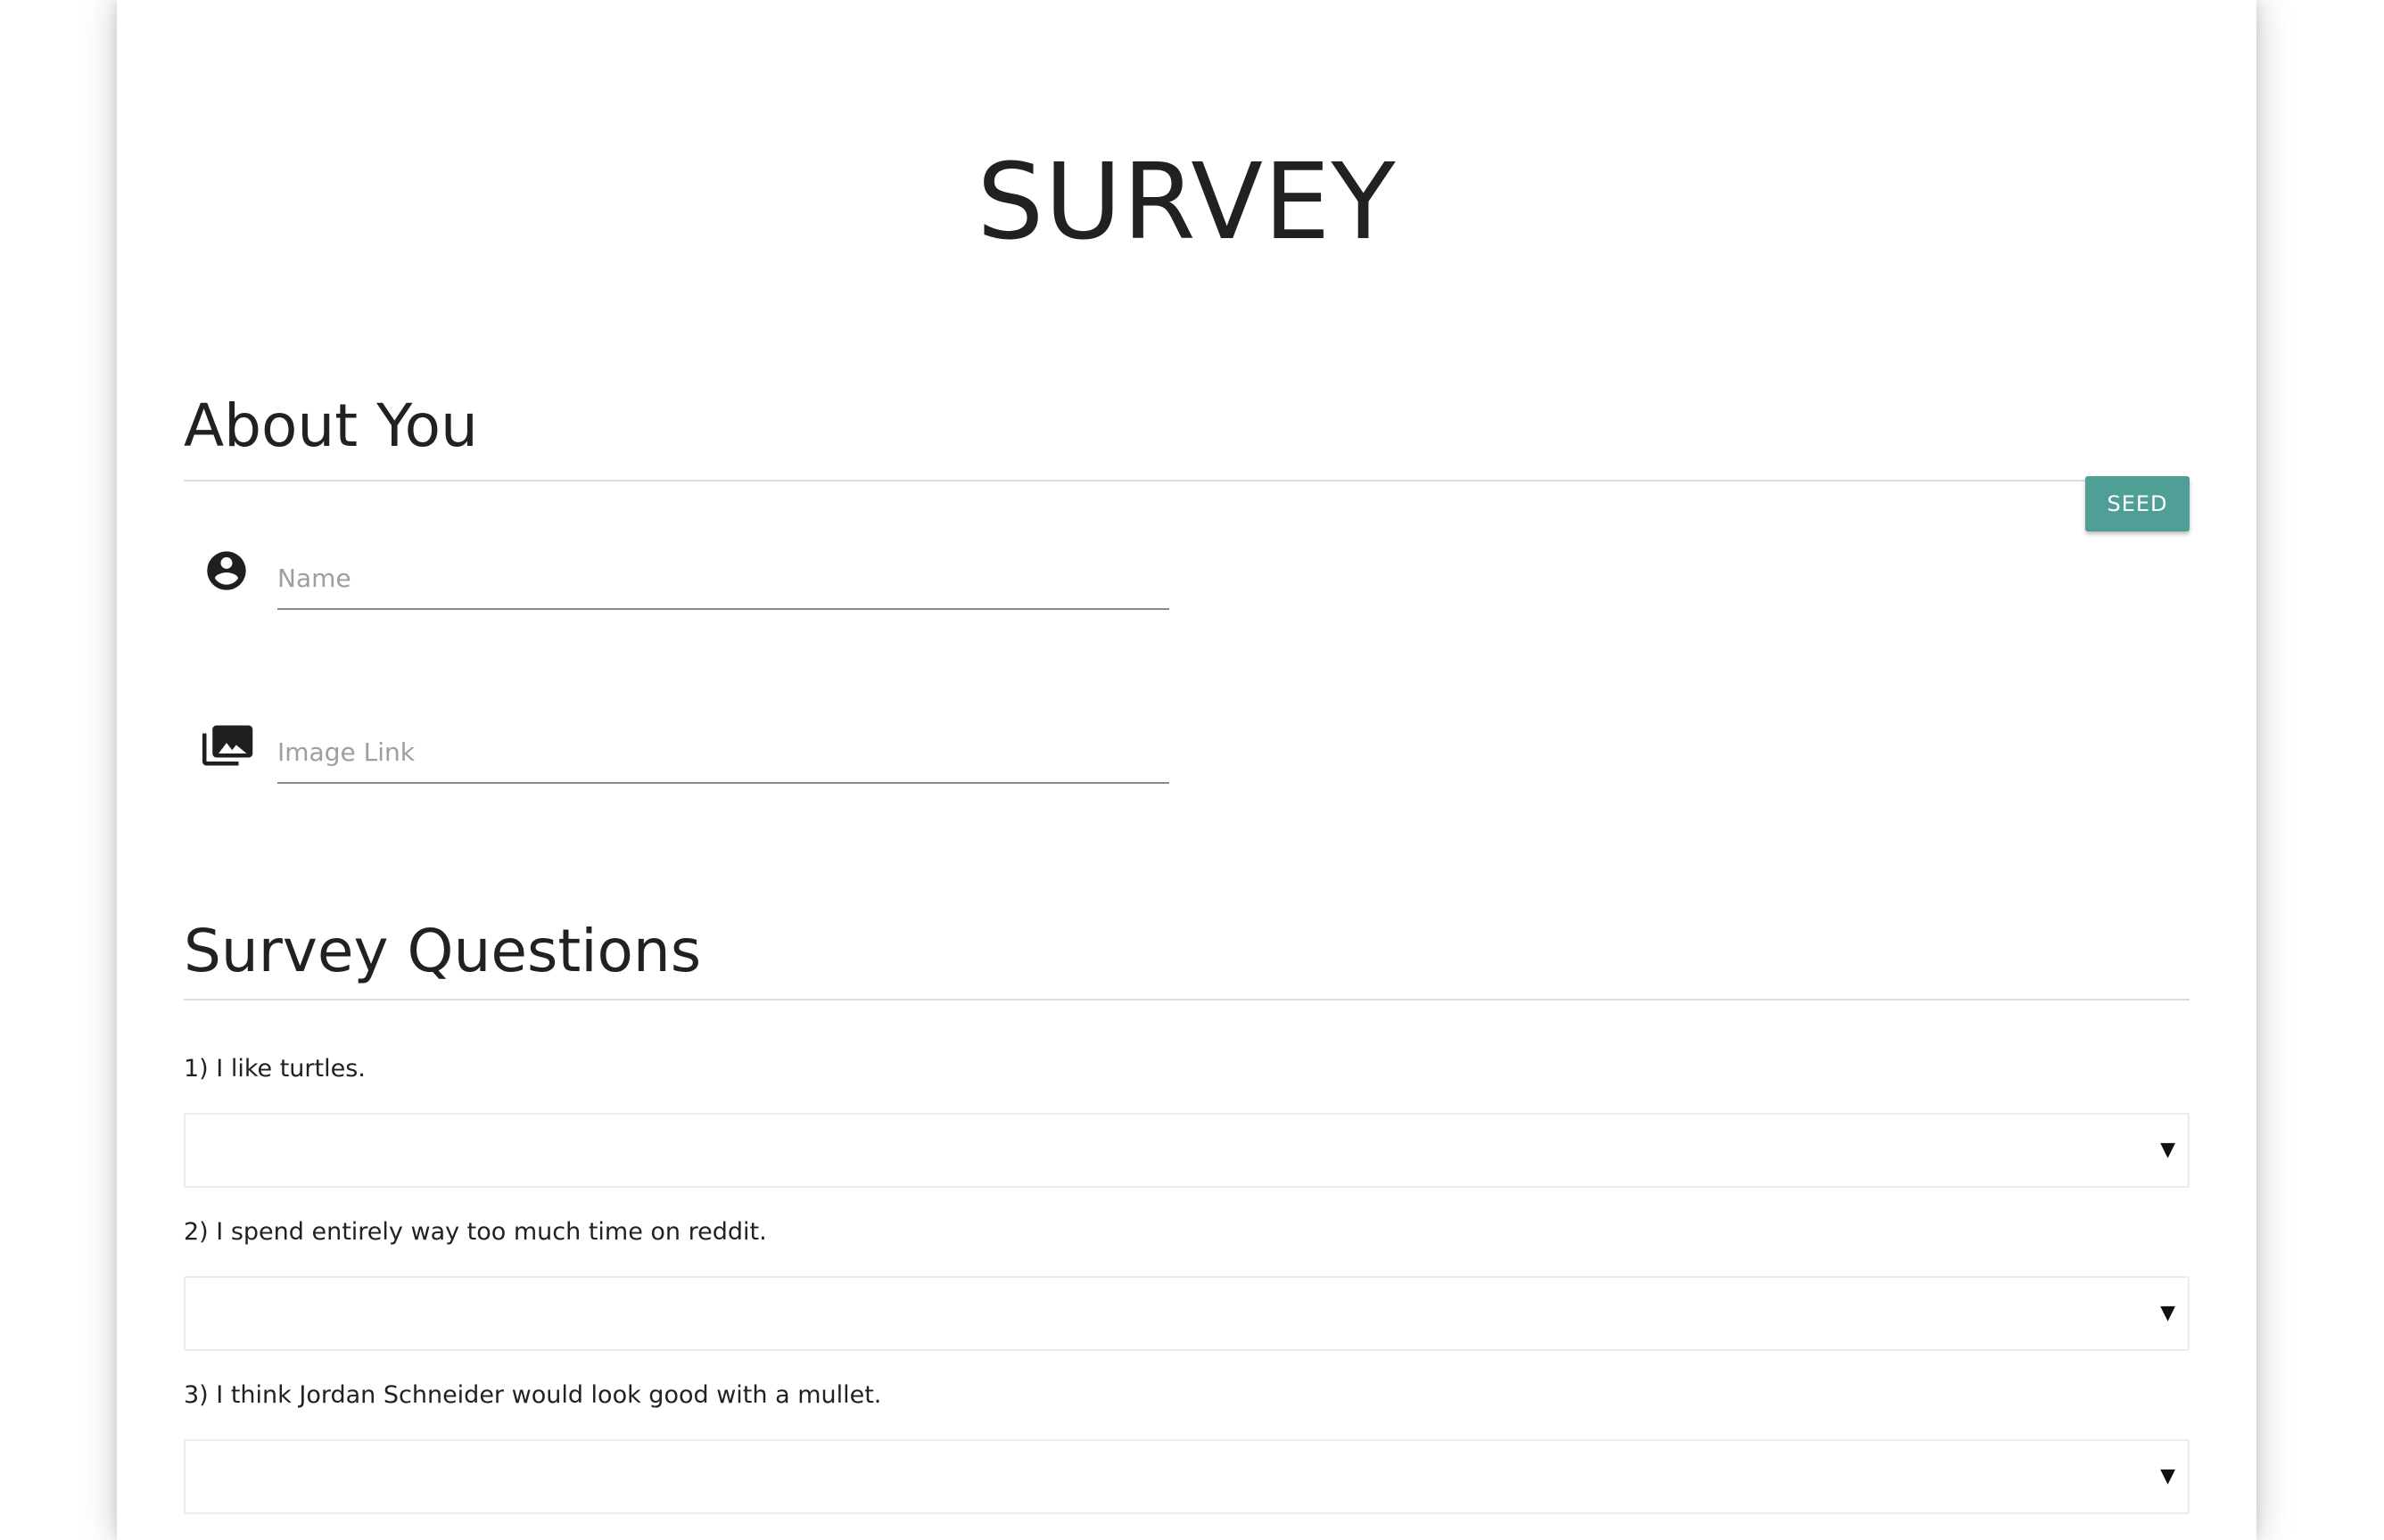  What do you see at coordinates (443, 951) in the screenshot?
I see `survey-questions-heading: Survey Questions` at bounding box center [443, 951].